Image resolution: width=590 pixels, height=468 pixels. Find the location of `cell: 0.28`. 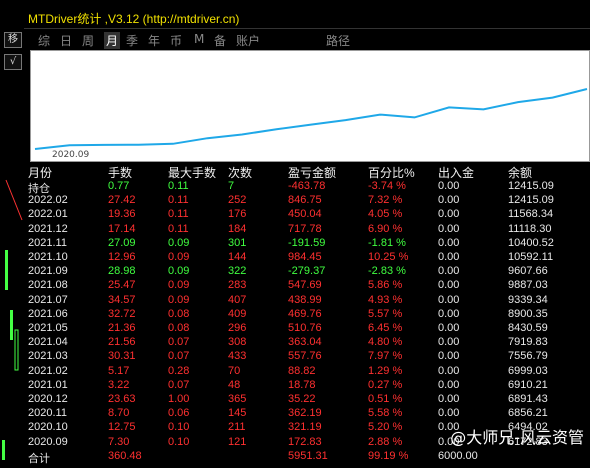

cell: 0.28 is located at coordinates (179, 370).